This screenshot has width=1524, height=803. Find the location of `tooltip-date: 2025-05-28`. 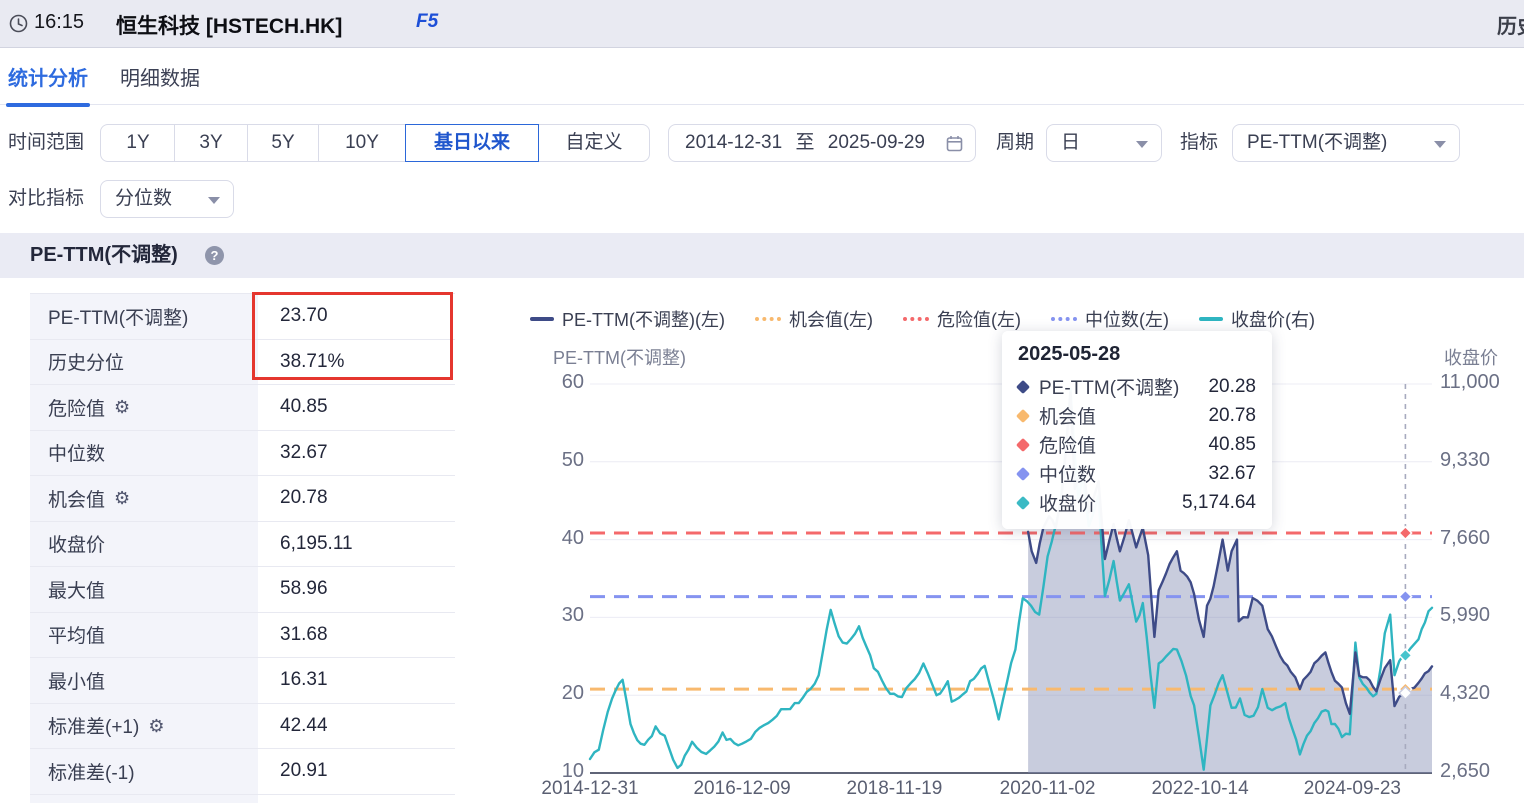

tooltip-date: 2025-05-28 is located at coordinates (1069, 354).